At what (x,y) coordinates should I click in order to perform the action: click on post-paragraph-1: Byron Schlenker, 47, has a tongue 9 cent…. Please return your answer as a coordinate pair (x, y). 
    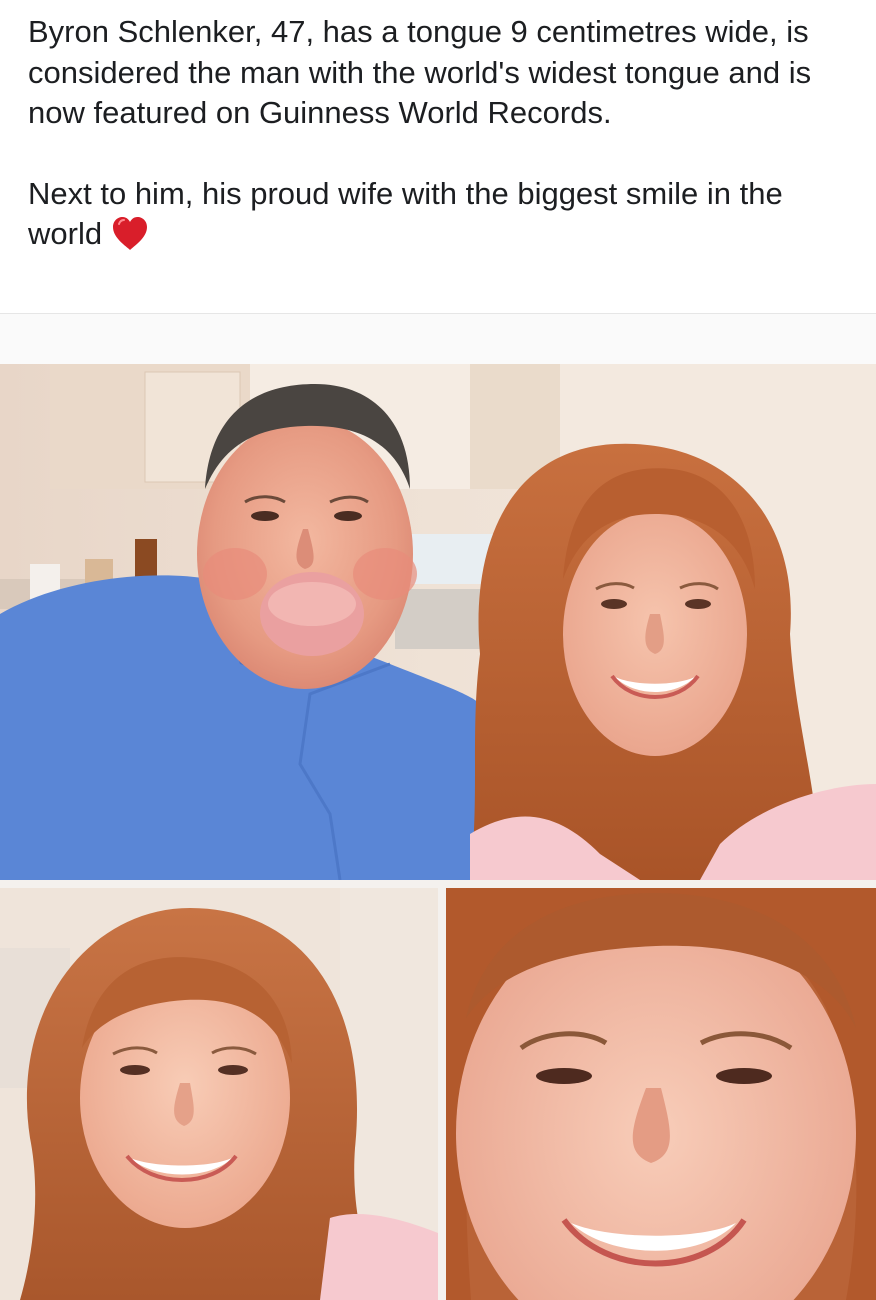
    Looking at the image, I should click on (438, 73).